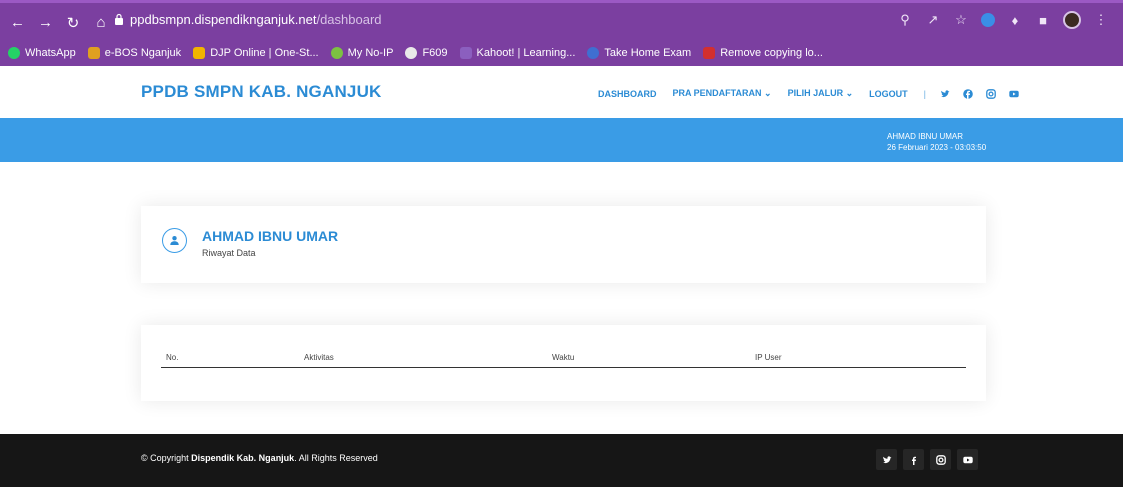 The width and height of the screenshot is (1123, 487). I want to click on djp-icon, so click(199, 53).